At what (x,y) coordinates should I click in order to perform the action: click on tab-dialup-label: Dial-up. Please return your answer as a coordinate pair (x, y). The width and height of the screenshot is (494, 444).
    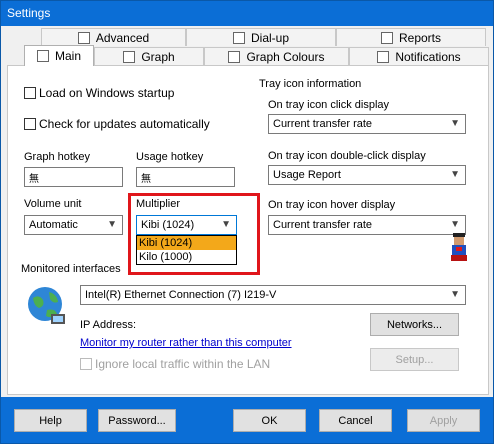
    Looking at the image, I should click on (269, 37).